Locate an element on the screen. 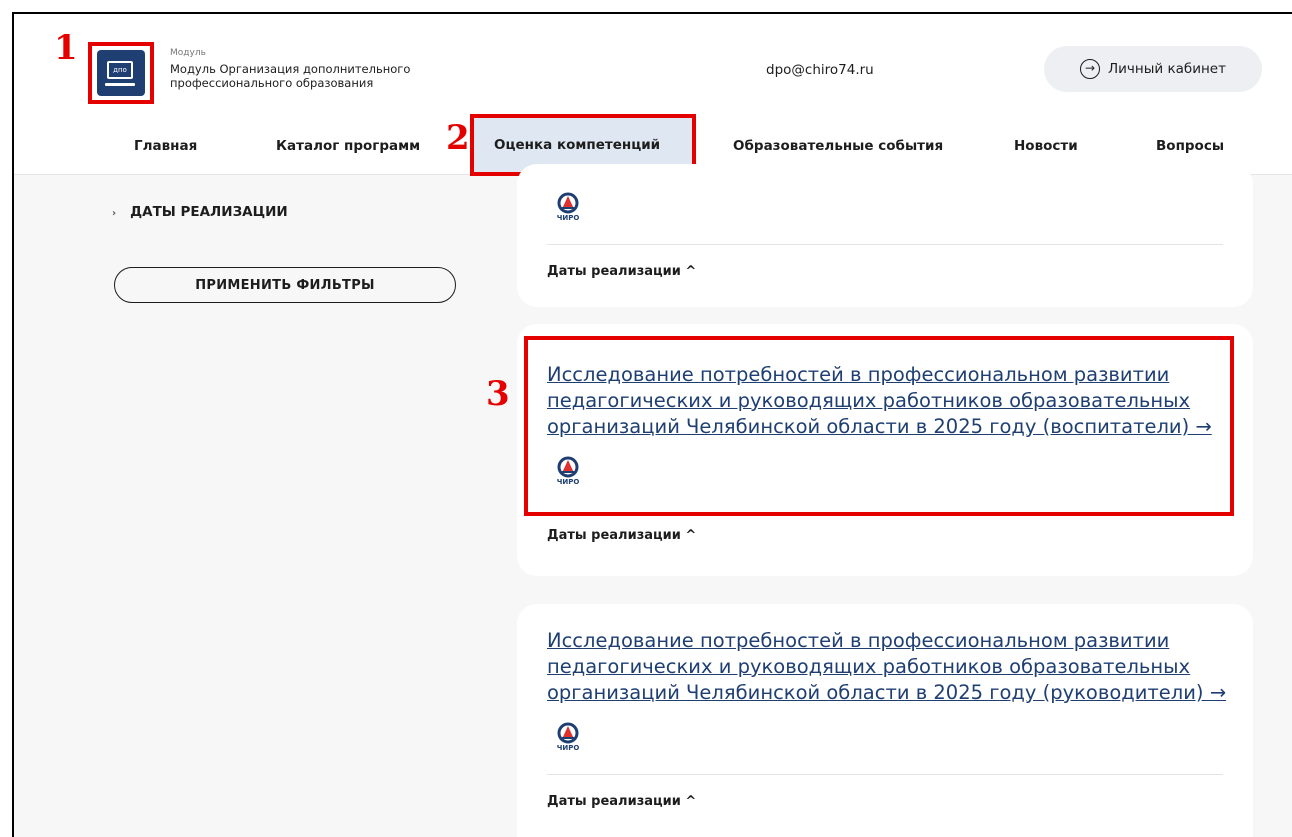  dpo-logo-icon: дпо is located at coordinates (121, 73).